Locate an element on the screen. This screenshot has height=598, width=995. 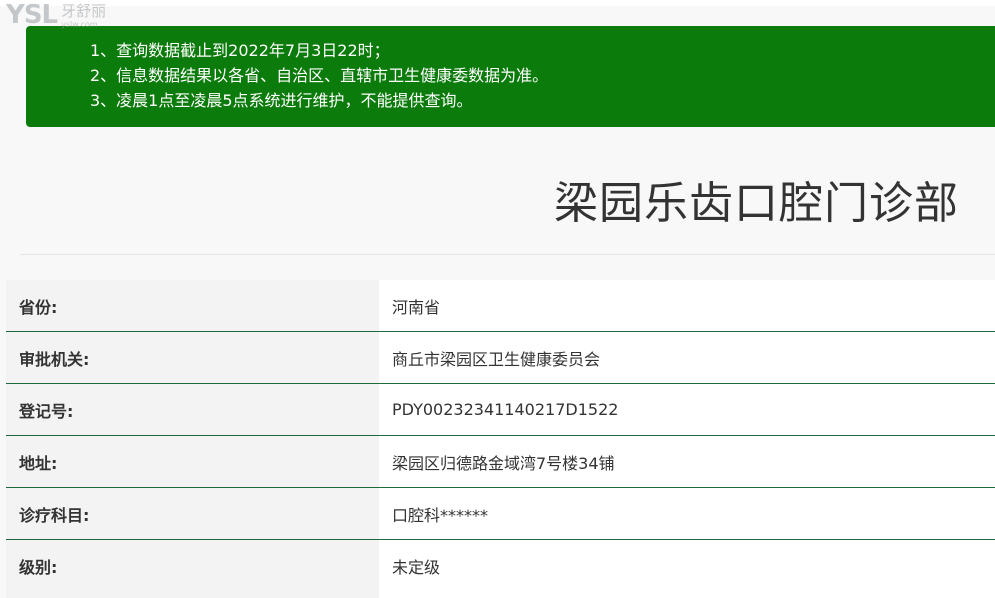
info-row-authority: 审批机关: 商丘市梁园区卫生健康委员会 is located at coordinates (500, 358).